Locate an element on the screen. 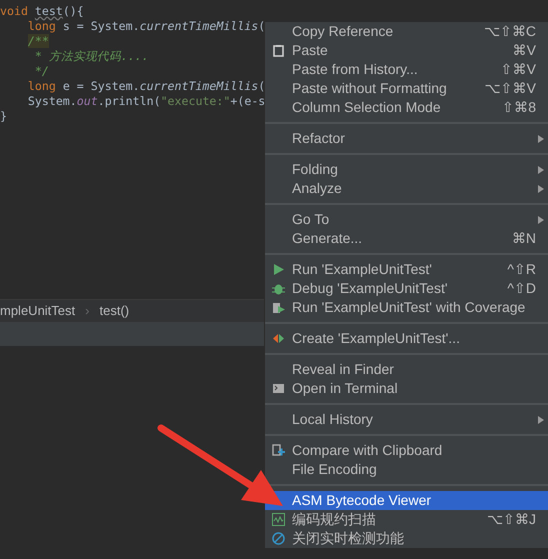 The width and height of the screenshot is (548, 559). menu-item: 编码规约扫描 ⌥⇧⌘J is located at coordinates (406, 519).